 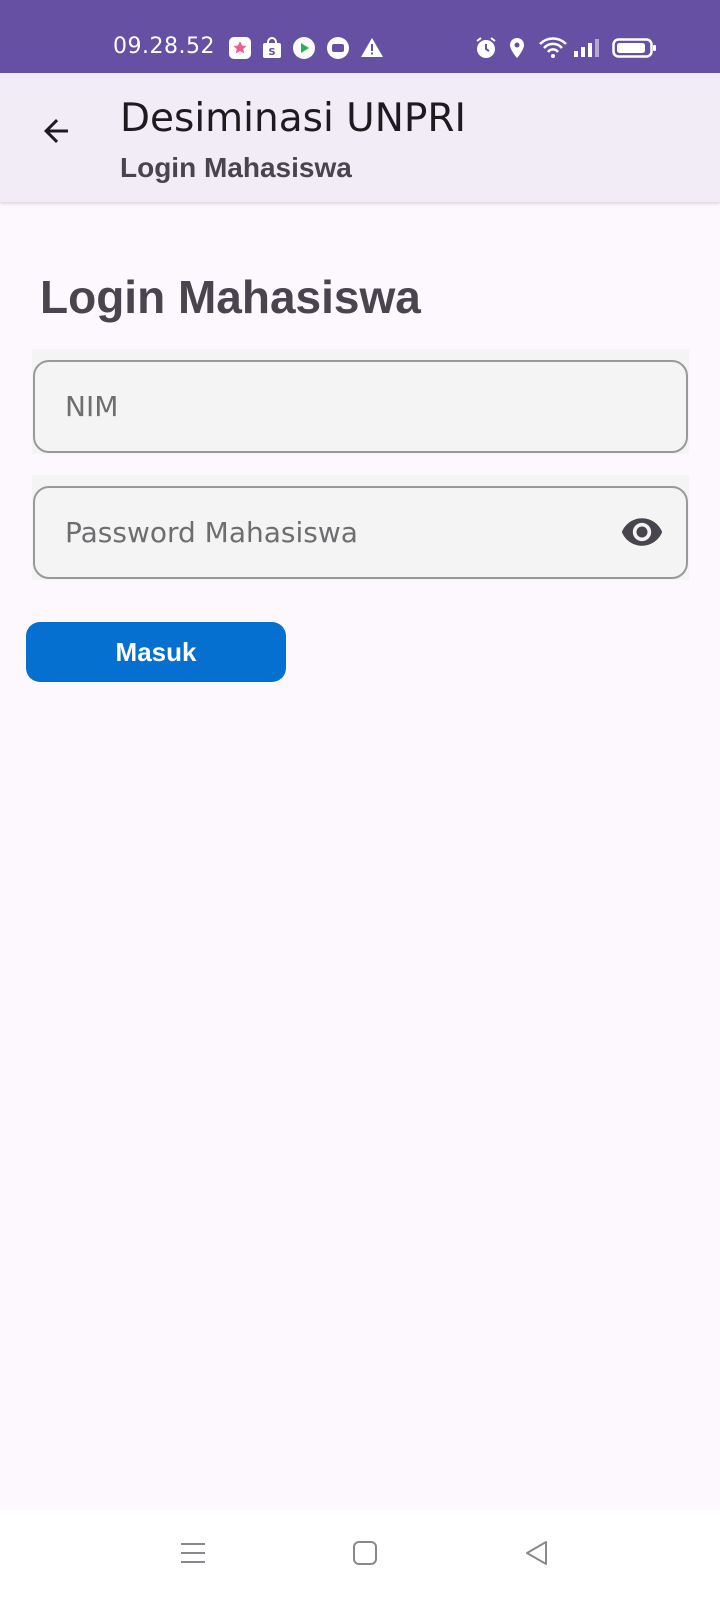 I want to click on nim-field, so click(x=360, y=406).